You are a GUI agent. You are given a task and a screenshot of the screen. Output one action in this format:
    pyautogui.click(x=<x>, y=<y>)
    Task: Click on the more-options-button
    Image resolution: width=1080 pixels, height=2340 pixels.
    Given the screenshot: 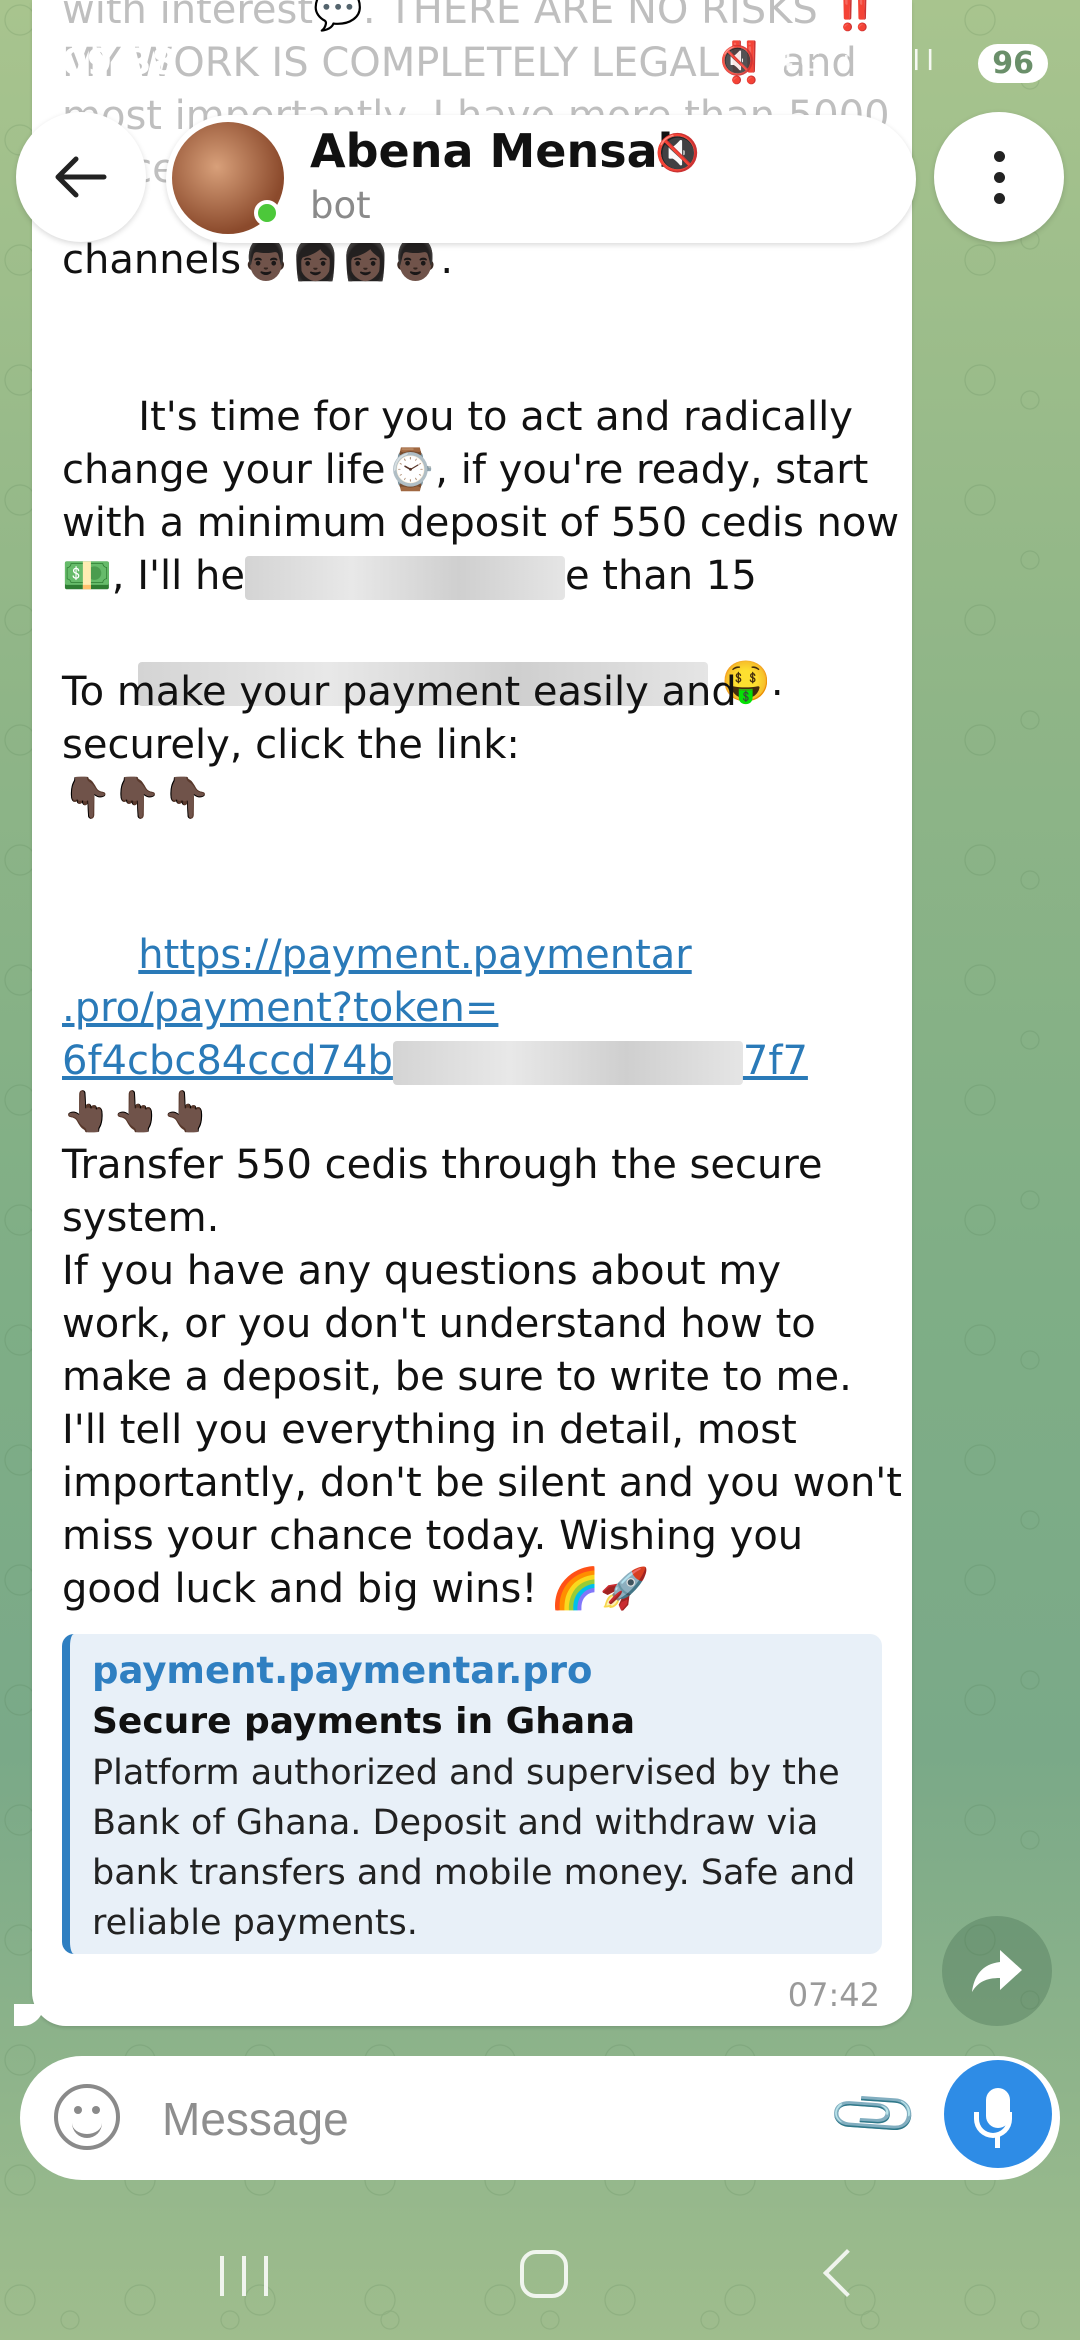 What is the action you would take?
    pyautogui.click(x=999, y=177)
    